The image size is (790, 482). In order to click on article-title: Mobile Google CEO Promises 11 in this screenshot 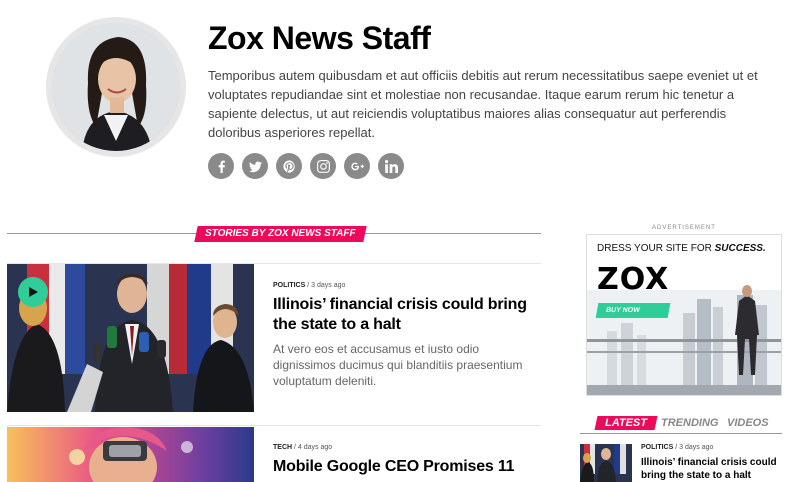, I will do `click(405, 467)`.